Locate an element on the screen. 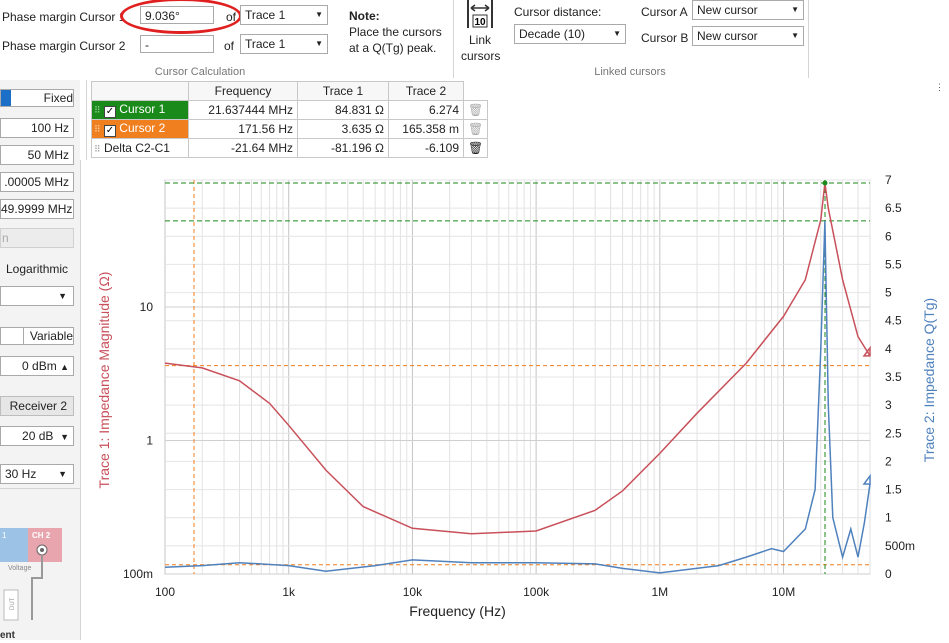 Image resolution: width=949 pixels, height=643 pixels. y-right-tick-label: 3.5 is located at coordinates (893, 377).